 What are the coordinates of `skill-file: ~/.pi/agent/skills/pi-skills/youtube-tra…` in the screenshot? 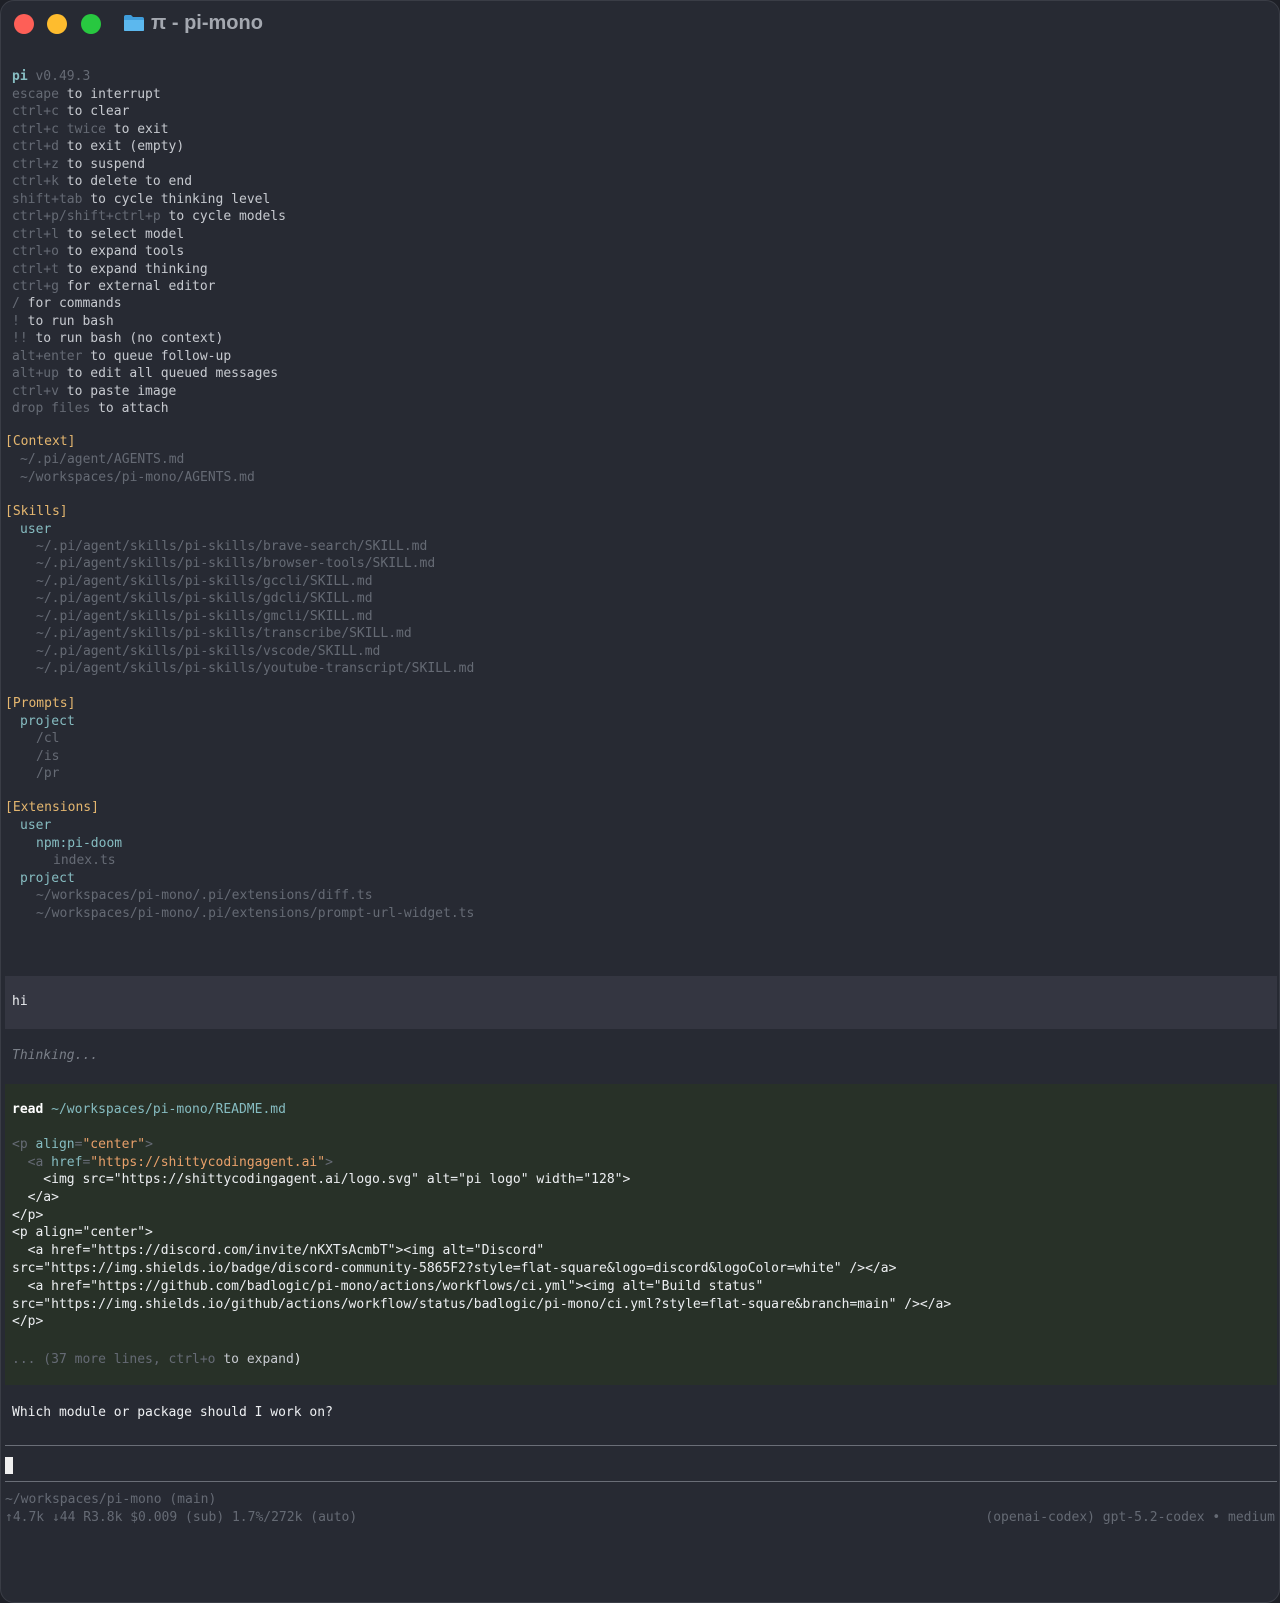 It's located at (255, 669).